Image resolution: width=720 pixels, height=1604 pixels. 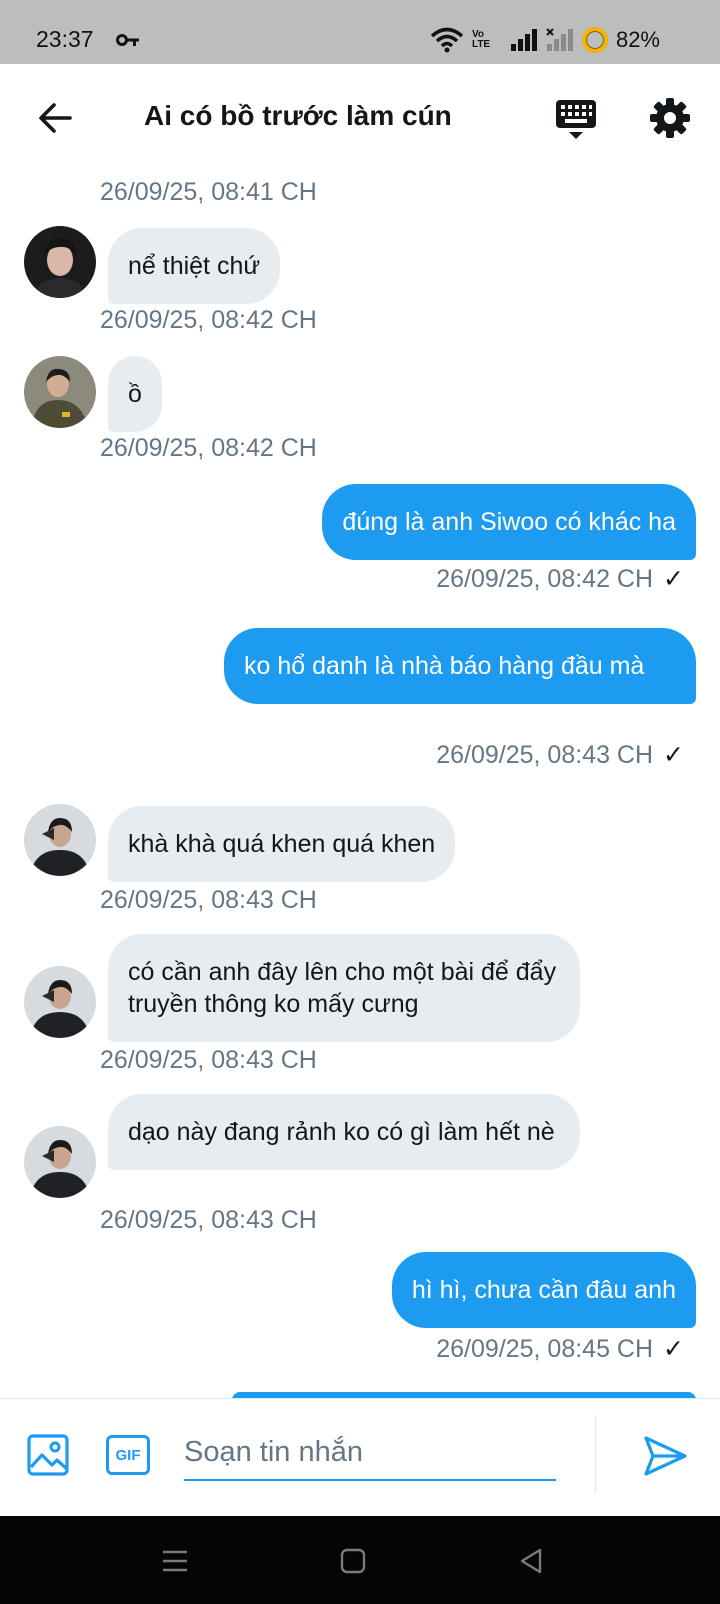 I want to click on home-icon, so click(x=353, y=1561).